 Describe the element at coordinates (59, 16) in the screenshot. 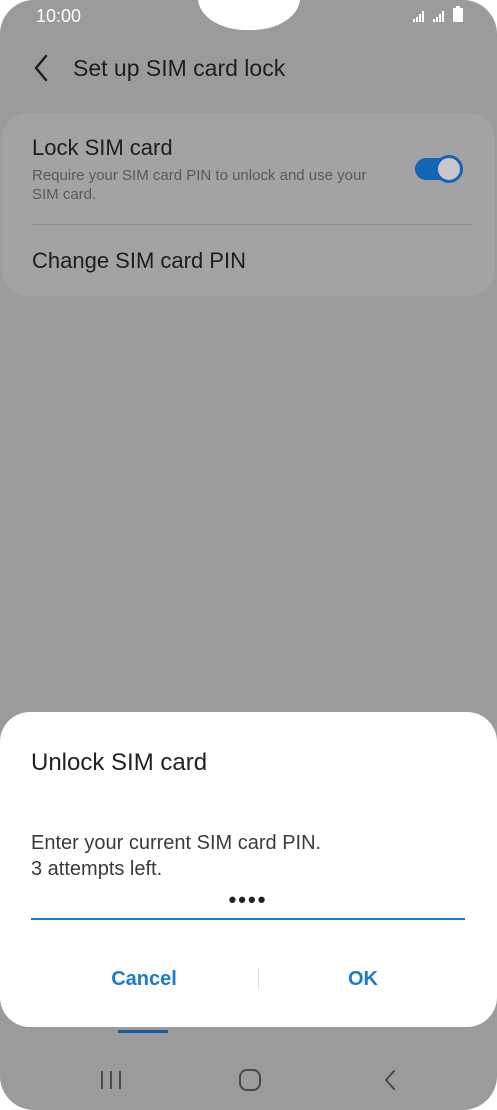

I see `status-time: 10:00` at that location.